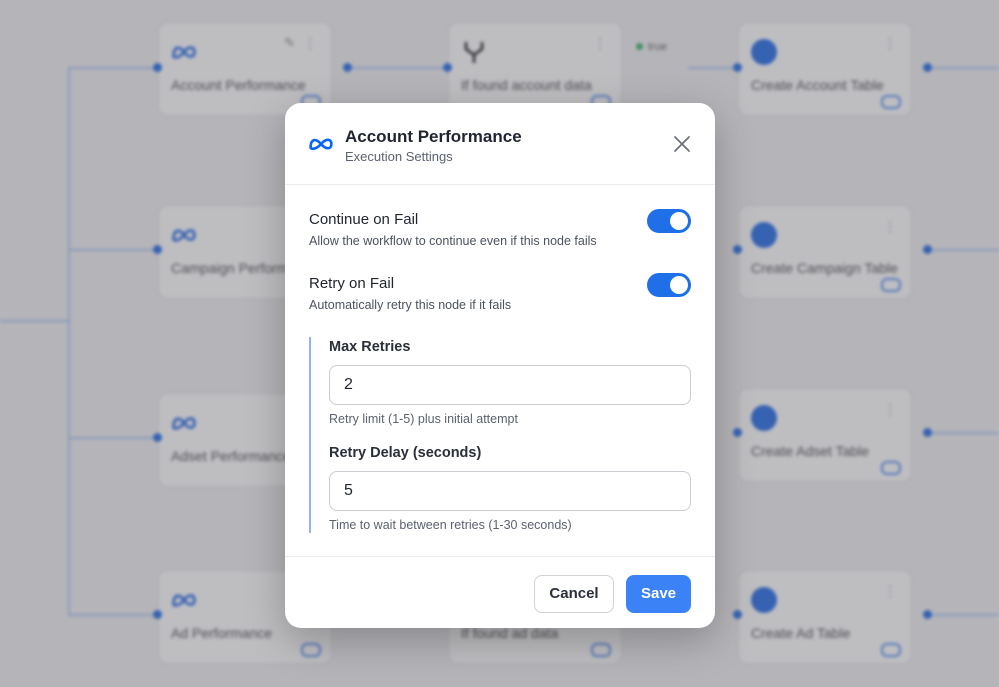 The height and width of the screenshot is (687, 999). Describe the element at coordinates (510, 385) in the screenshot. I see `max-retries-input: 2` at that location.